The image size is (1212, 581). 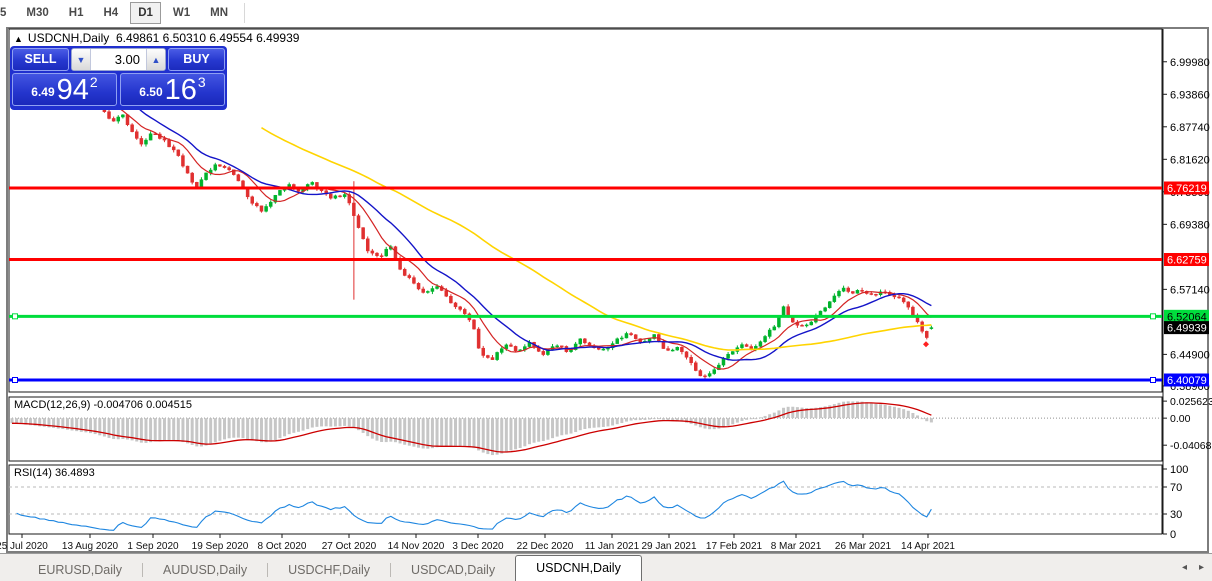 I want to click on price-scale-label: 6.44900, so click(x=1190, y=355).